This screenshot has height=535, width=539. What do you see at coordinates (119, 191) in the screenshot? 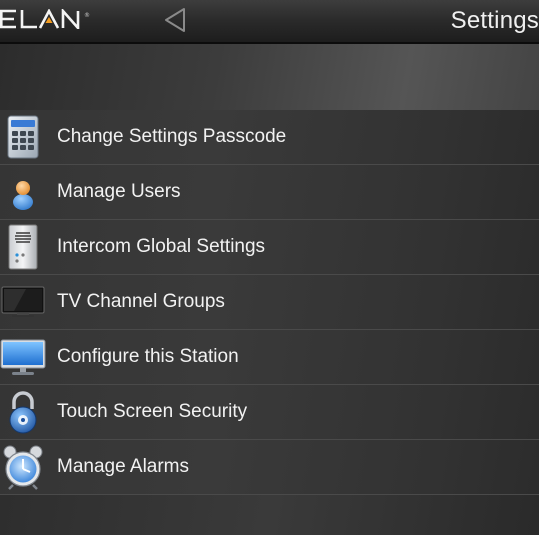
I see `menu-item-label: Manage Users` at bounding box center [119, 191].